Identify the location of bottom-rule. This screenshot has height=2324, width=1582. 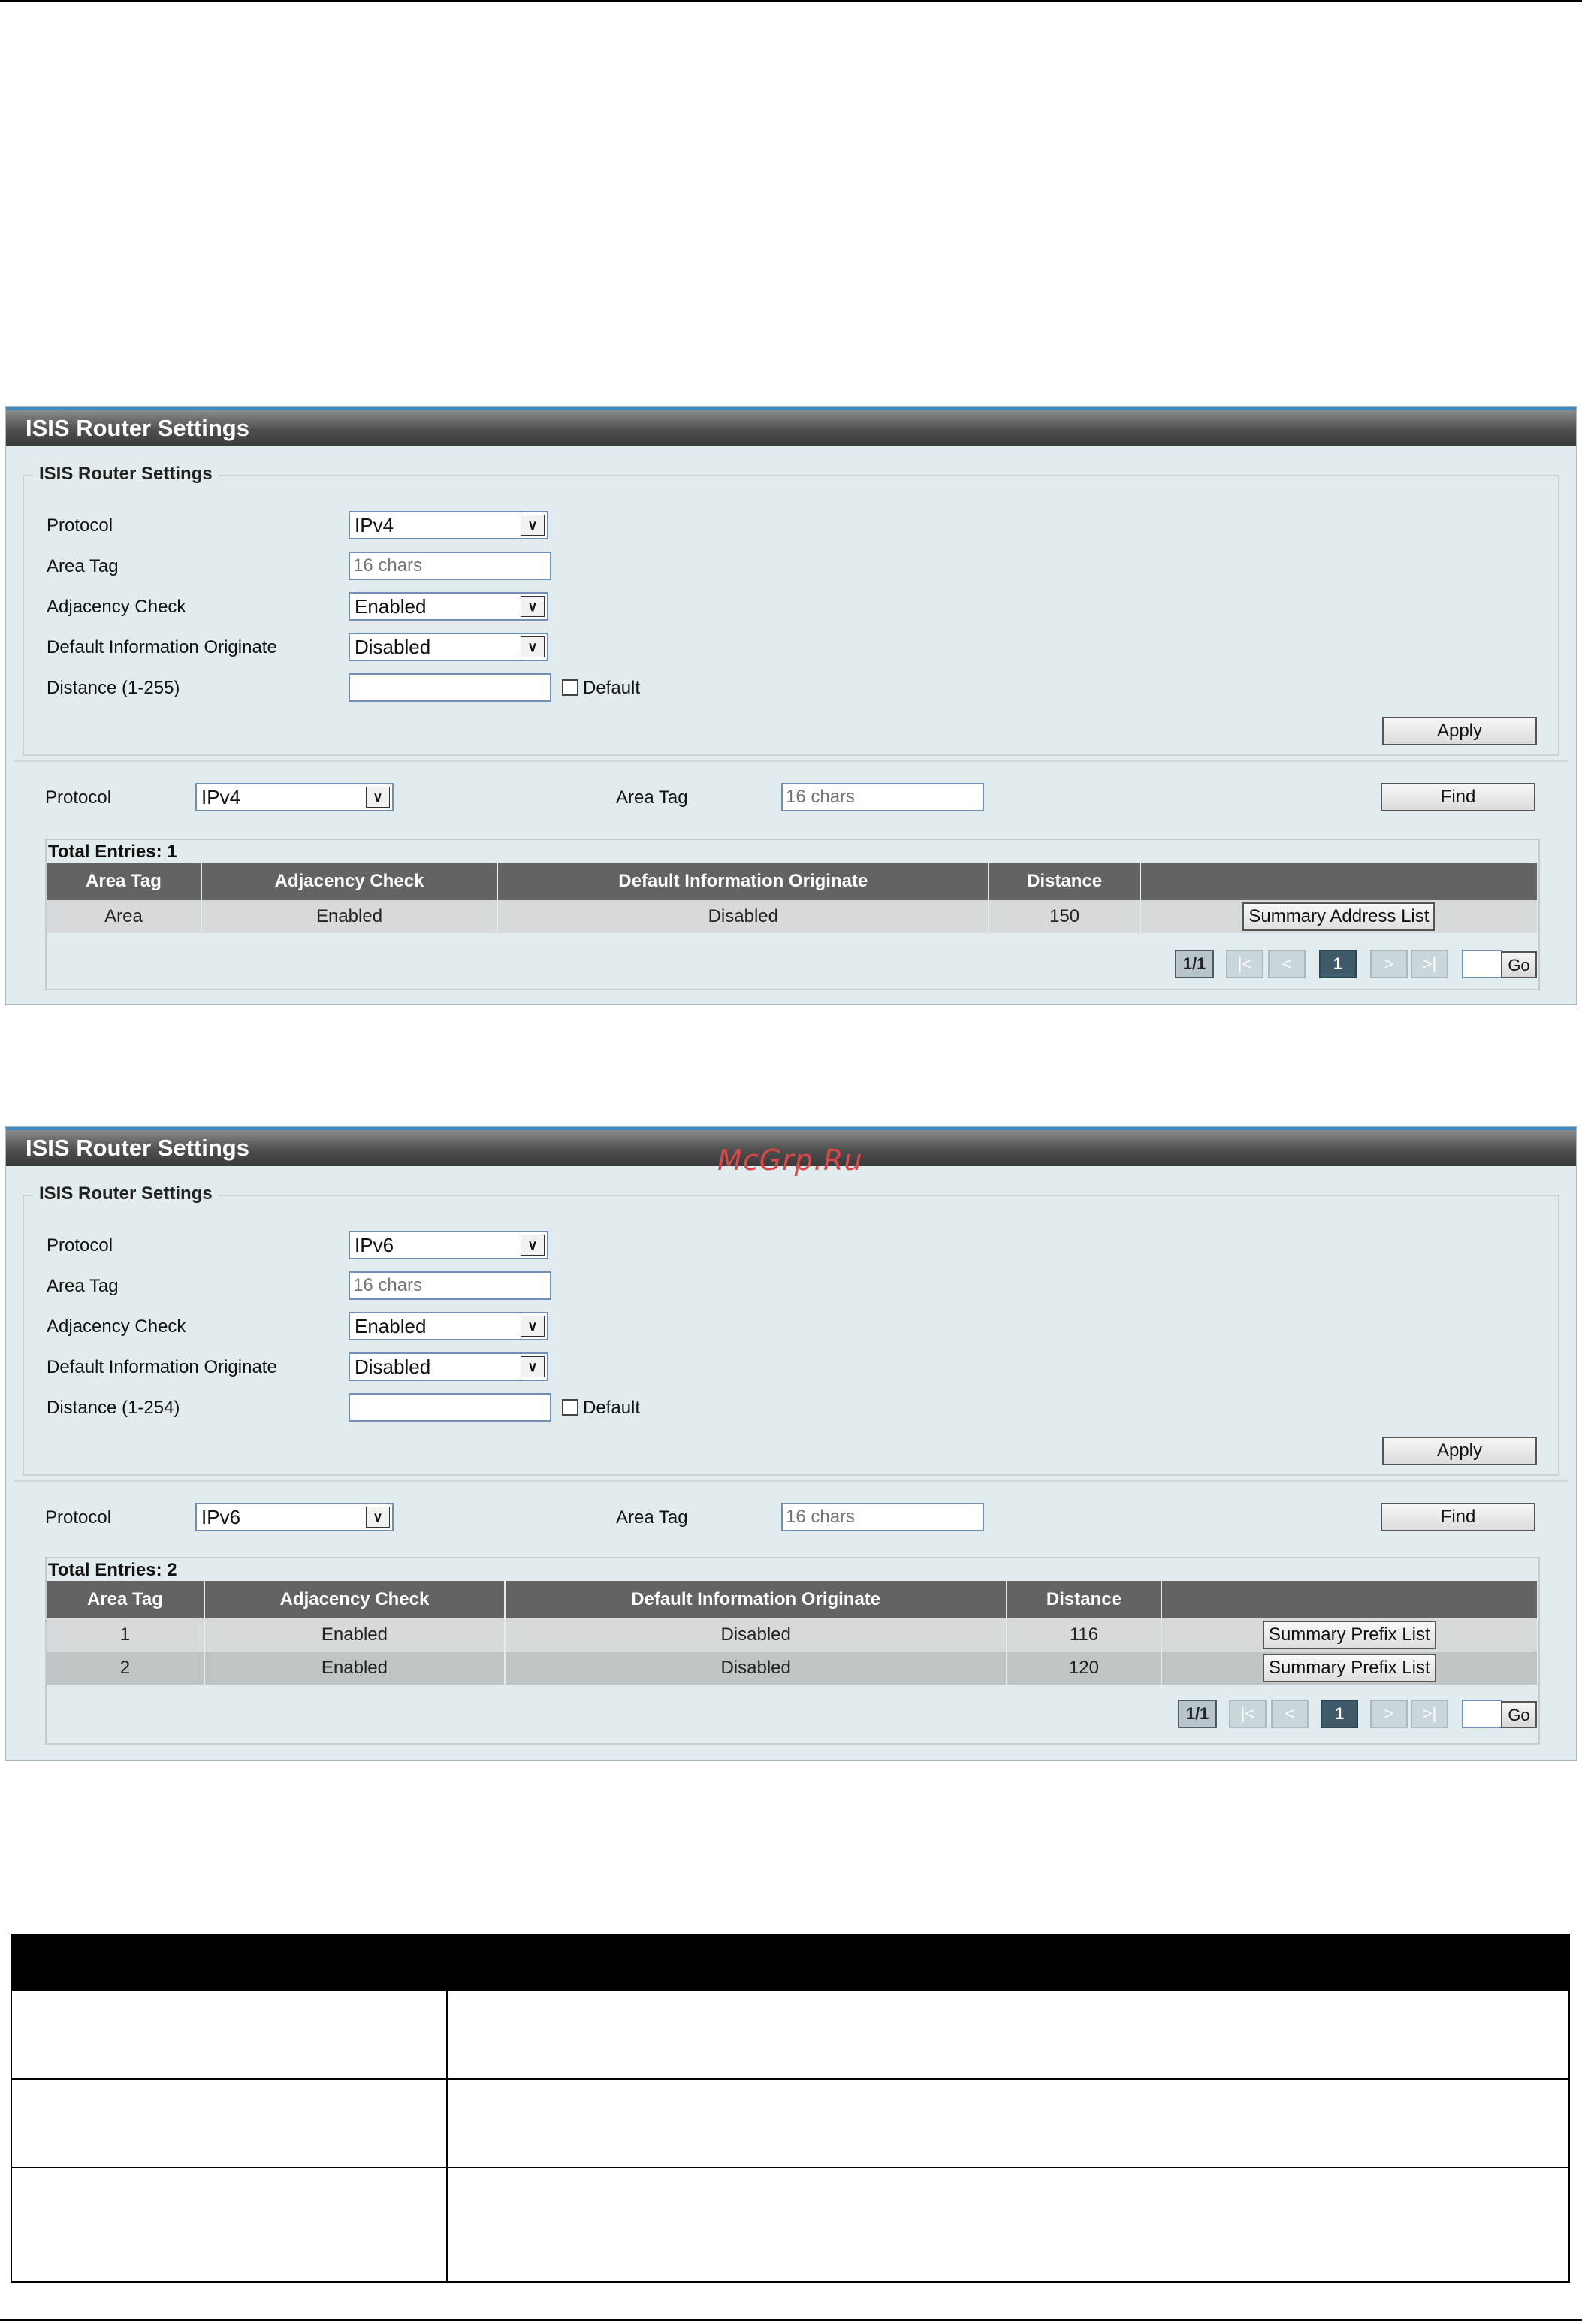
(791, 2320).